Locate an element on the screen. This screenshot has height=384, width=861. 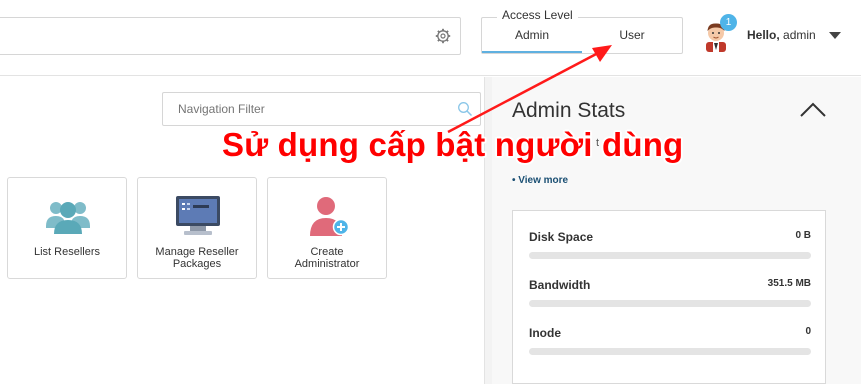
view-more-link: • View more is located at coordinates (540, 180).